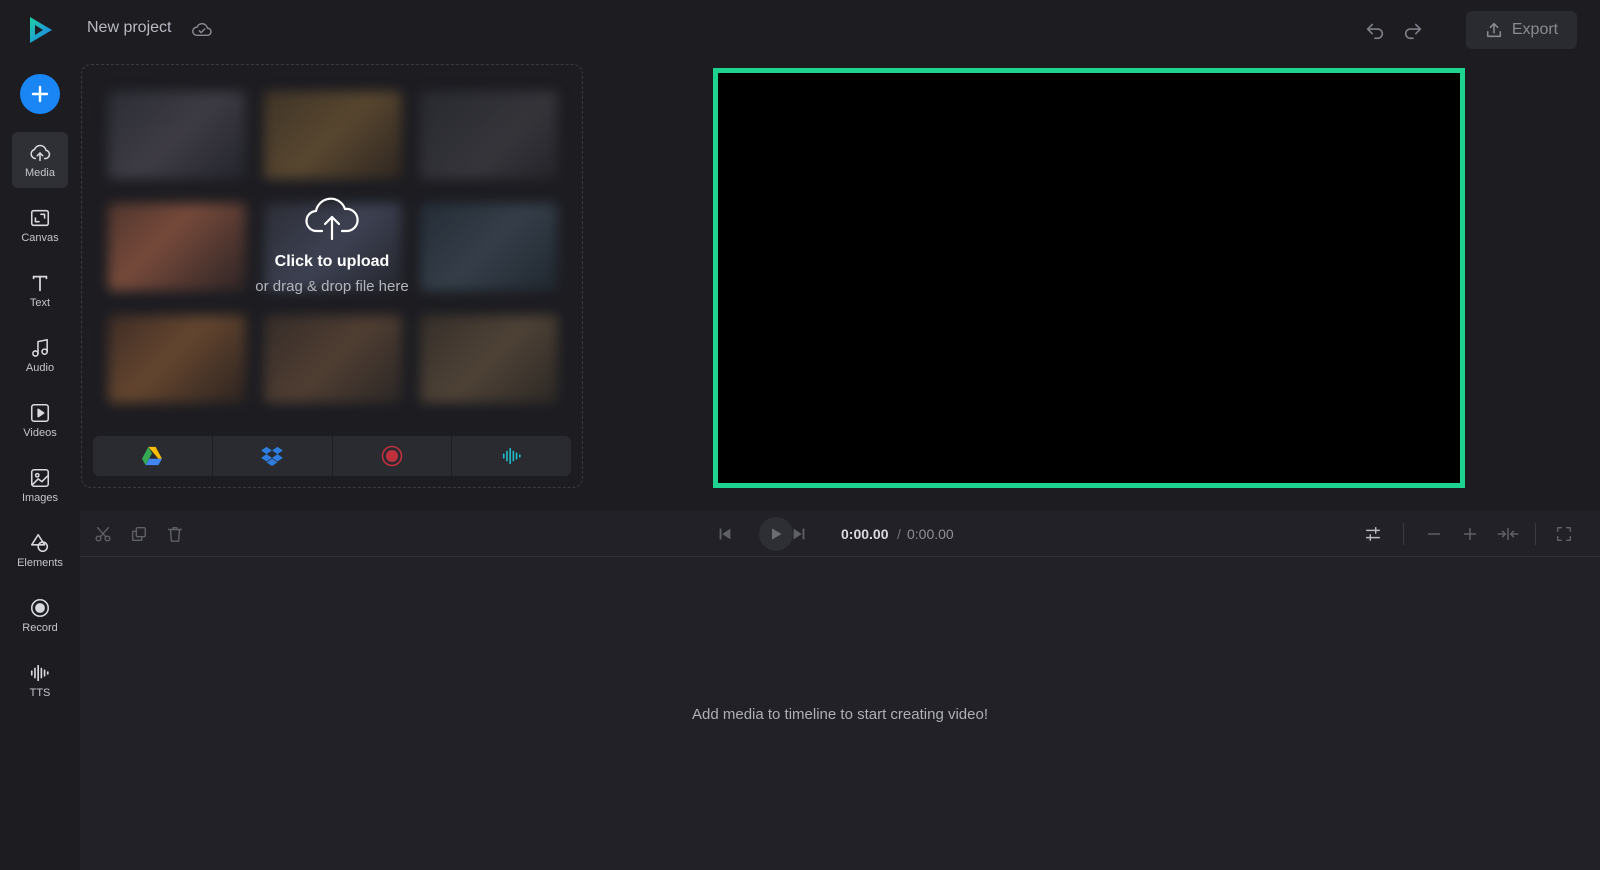 This screenshot has height=870, width=1600. Describe the element at coordinates (332, 286) in the screenshot. I see `upload-subtitle: or drag & drop file here` at that location.